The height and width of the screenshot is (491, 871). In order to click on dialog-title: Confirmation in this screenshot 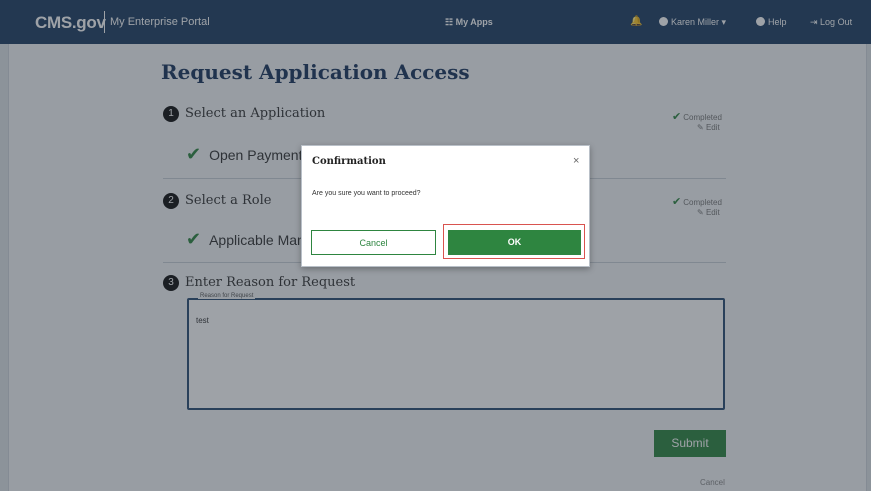, I will do `click(349, 161)`.